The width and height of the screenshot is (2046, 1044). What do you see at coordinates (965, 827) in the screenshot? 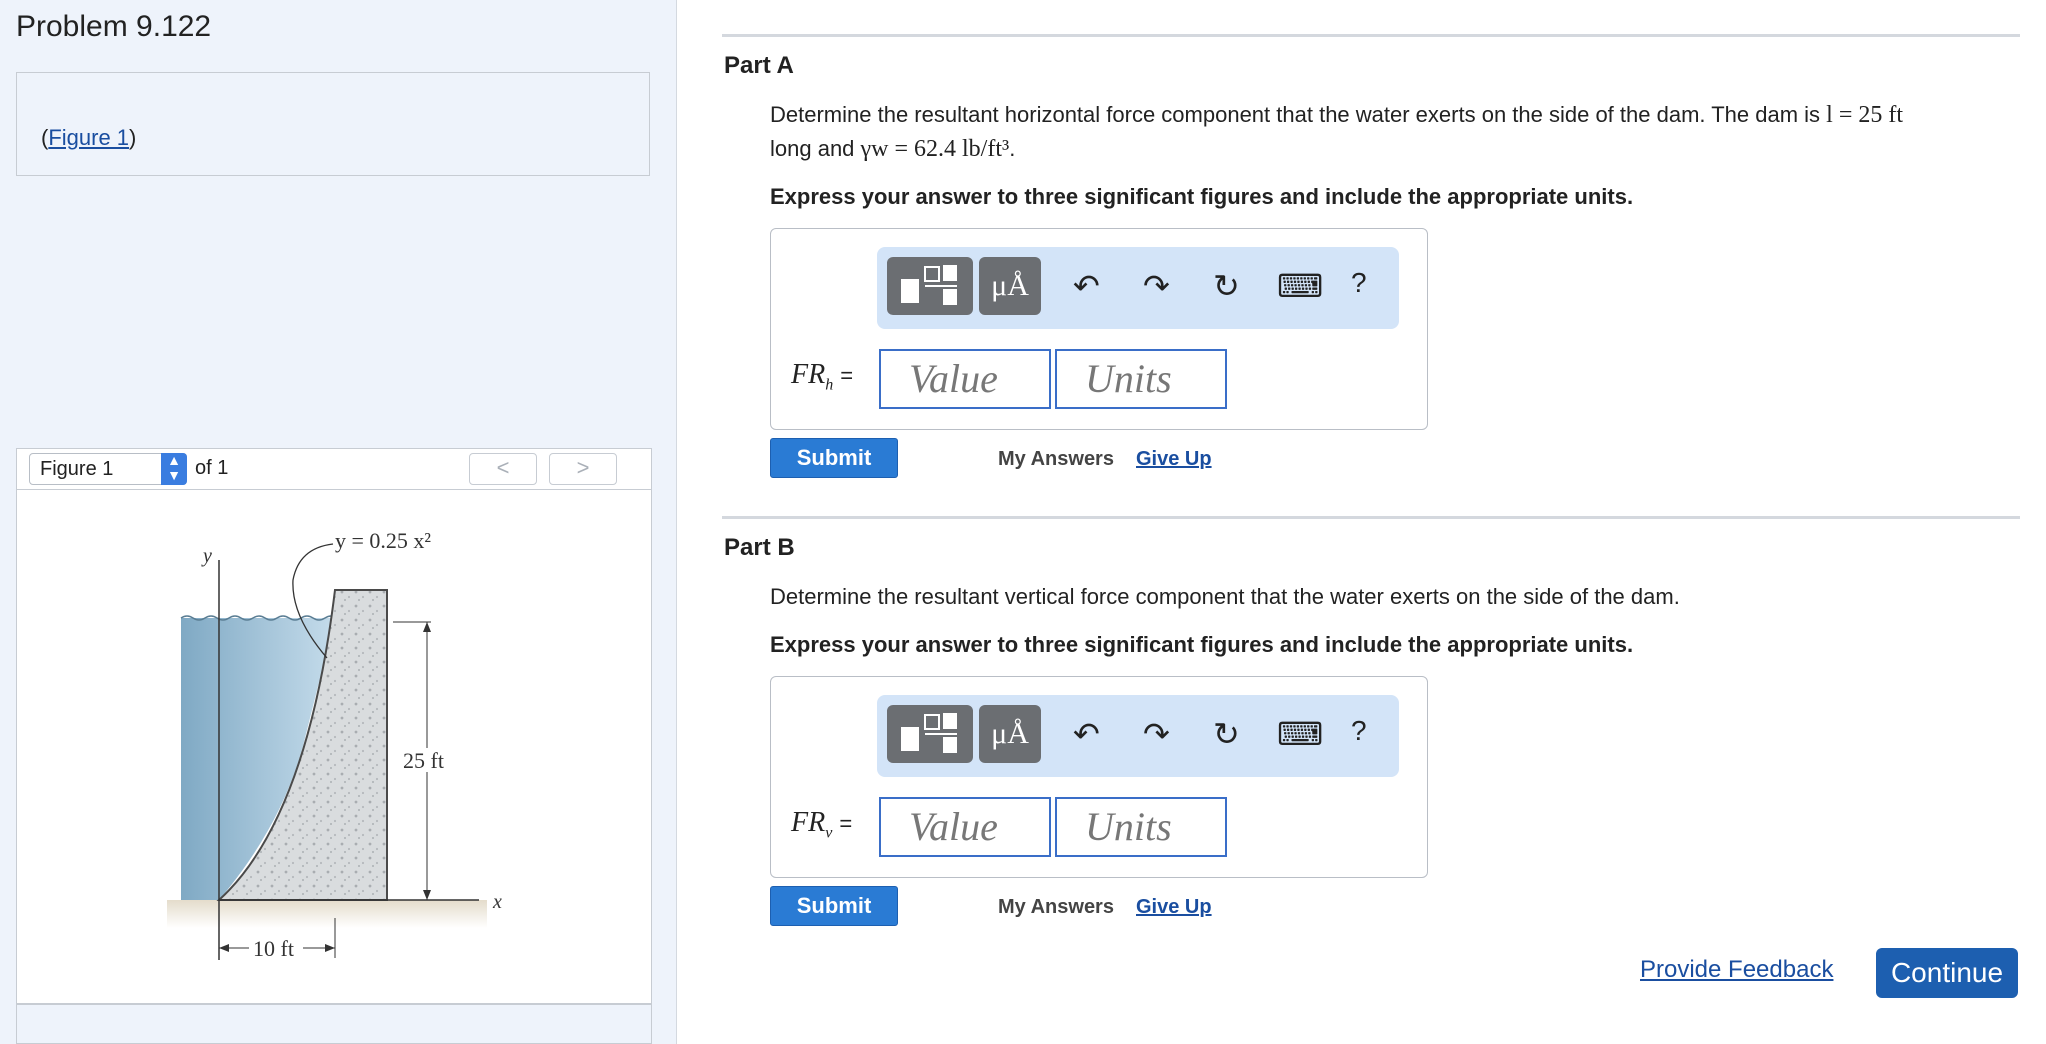
I see `part-b-value-input: Value` at bounding box center [965, 827].